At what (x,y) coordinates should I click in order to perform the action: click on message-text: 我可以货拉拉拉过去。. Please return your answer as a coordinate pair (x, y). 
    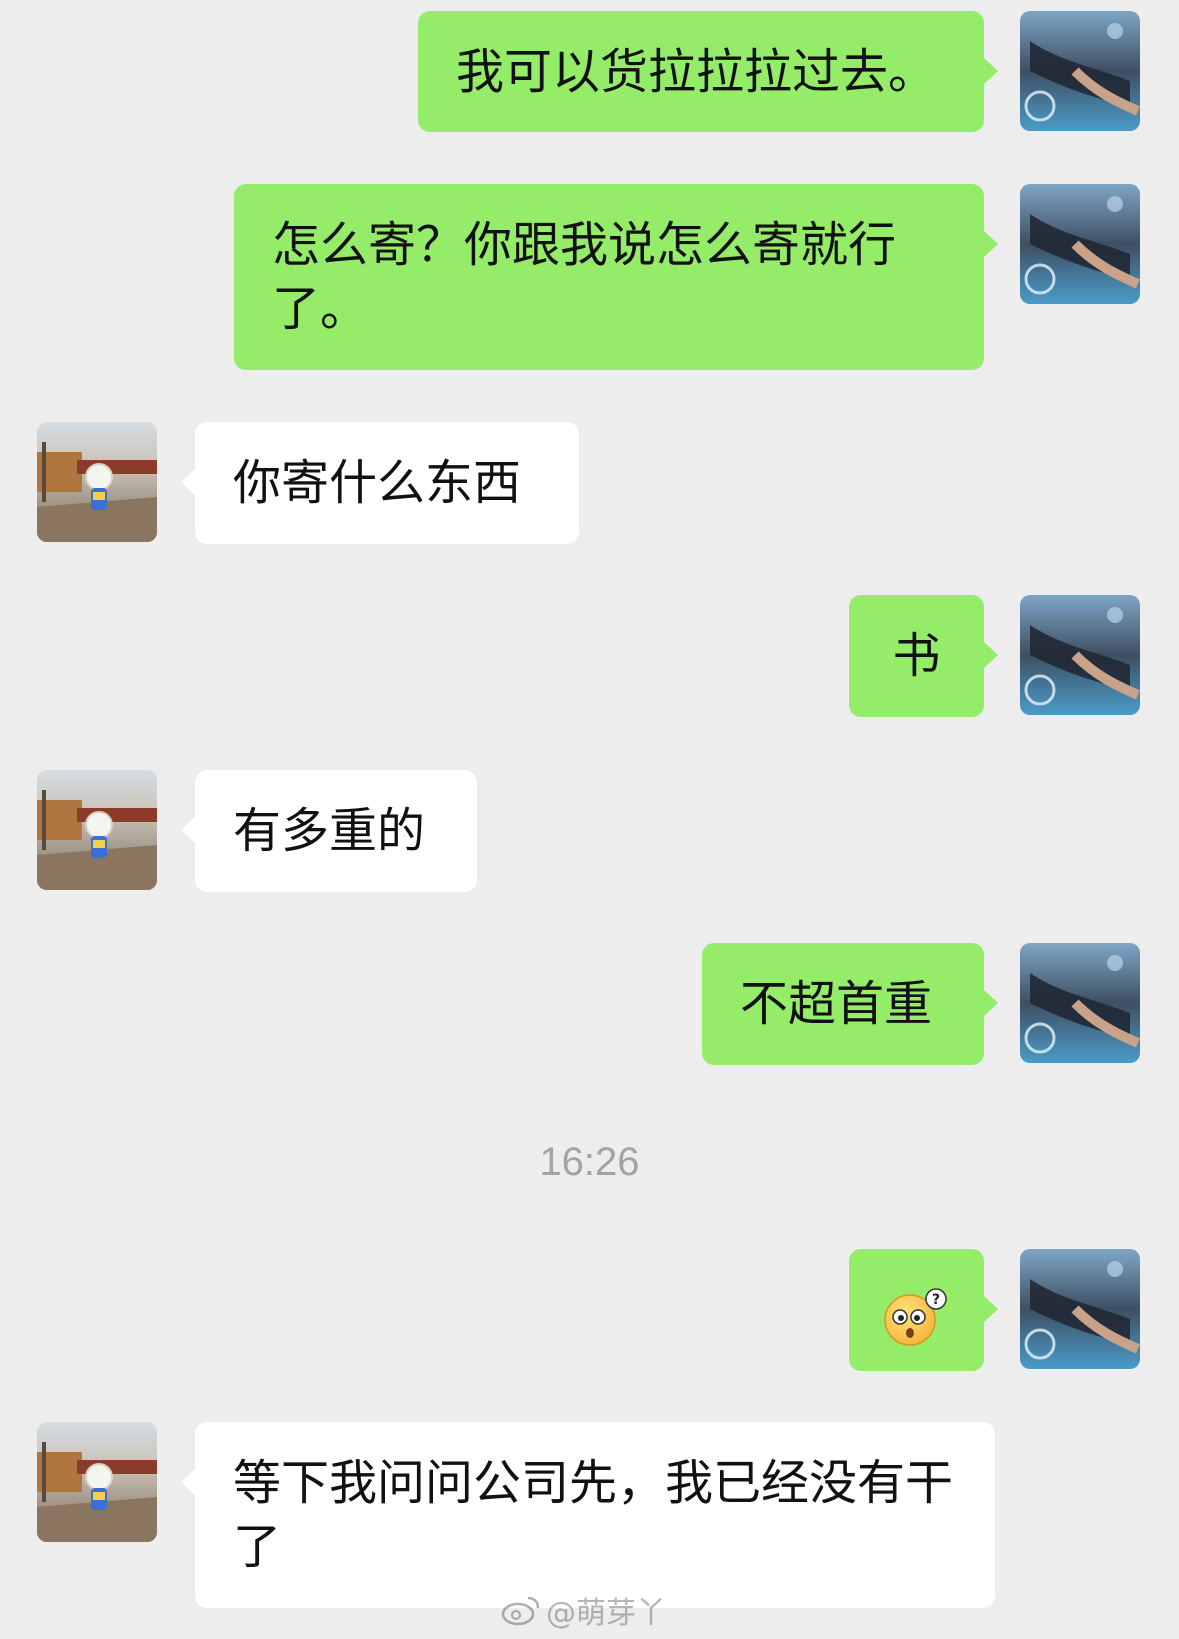
    Looking at the image, I should click on (696, 72).